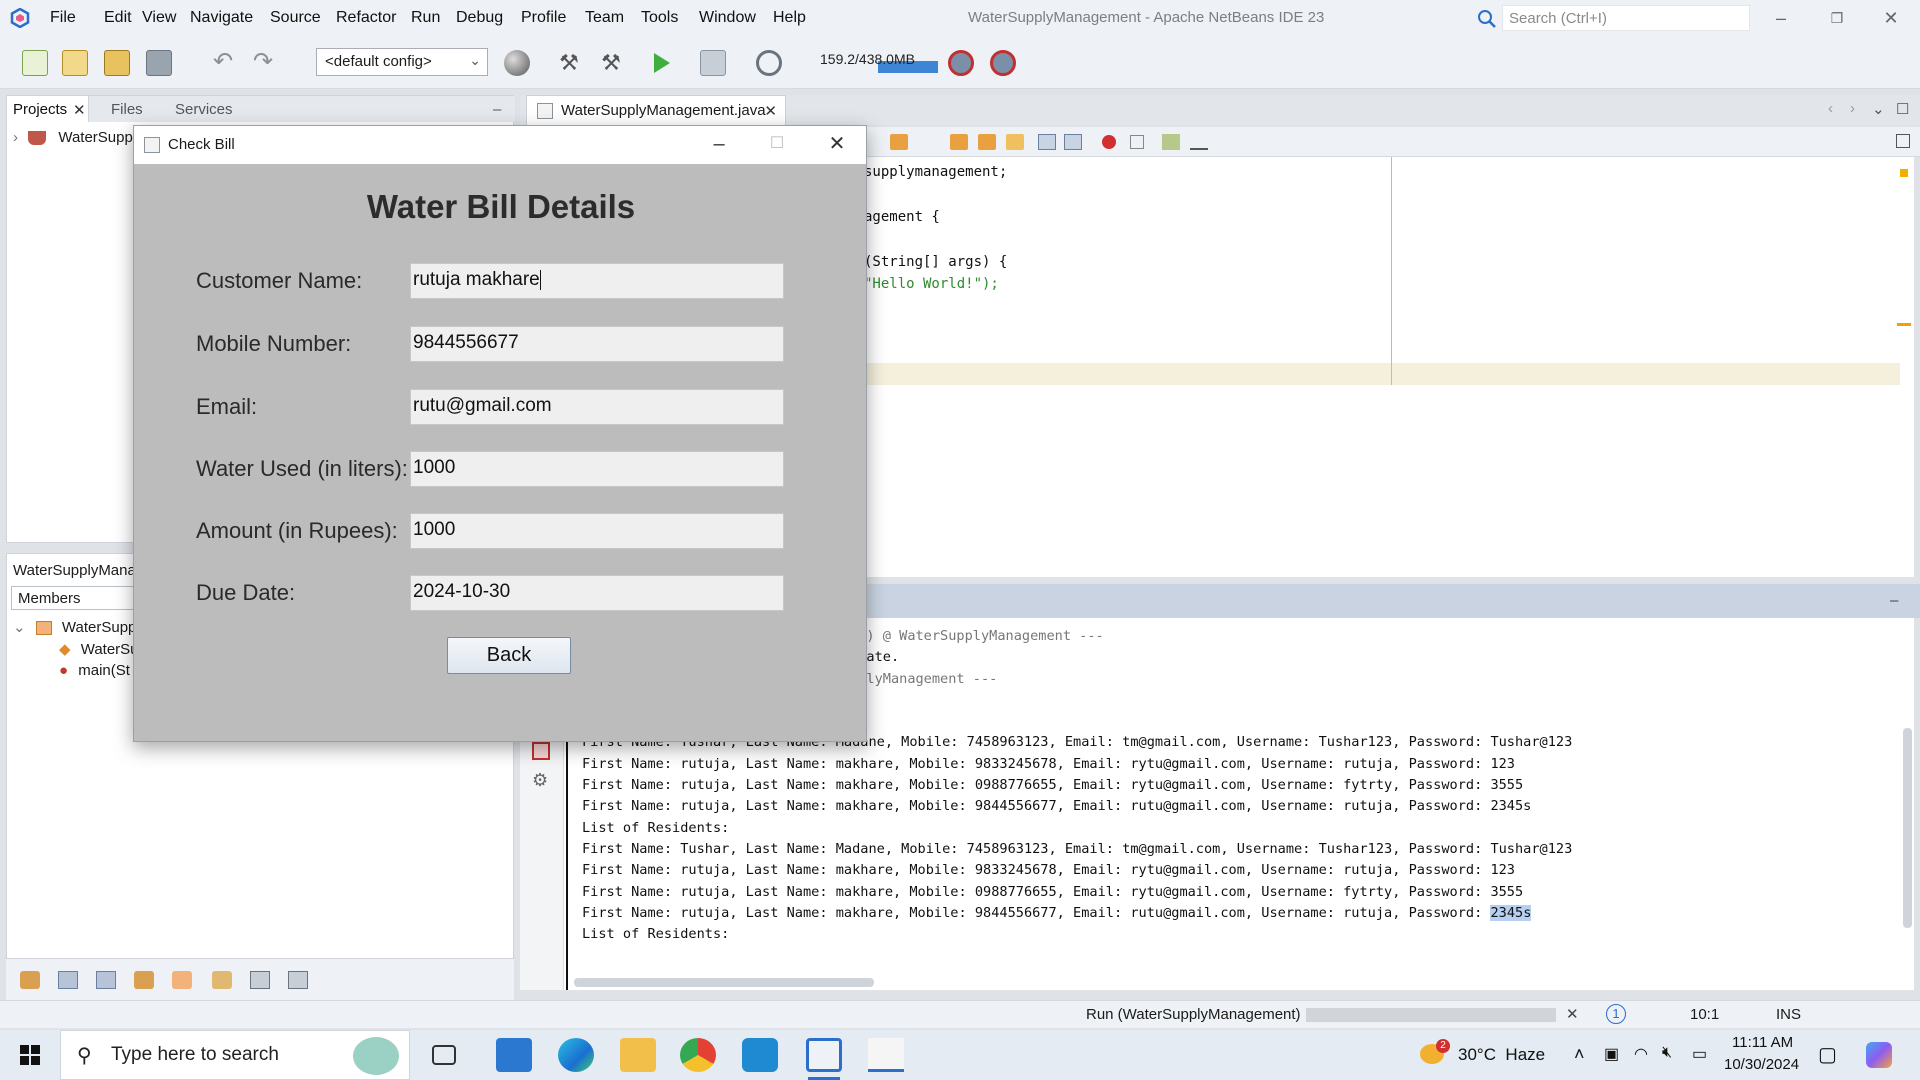  I want to click on stop-icon, so click(541, 751).